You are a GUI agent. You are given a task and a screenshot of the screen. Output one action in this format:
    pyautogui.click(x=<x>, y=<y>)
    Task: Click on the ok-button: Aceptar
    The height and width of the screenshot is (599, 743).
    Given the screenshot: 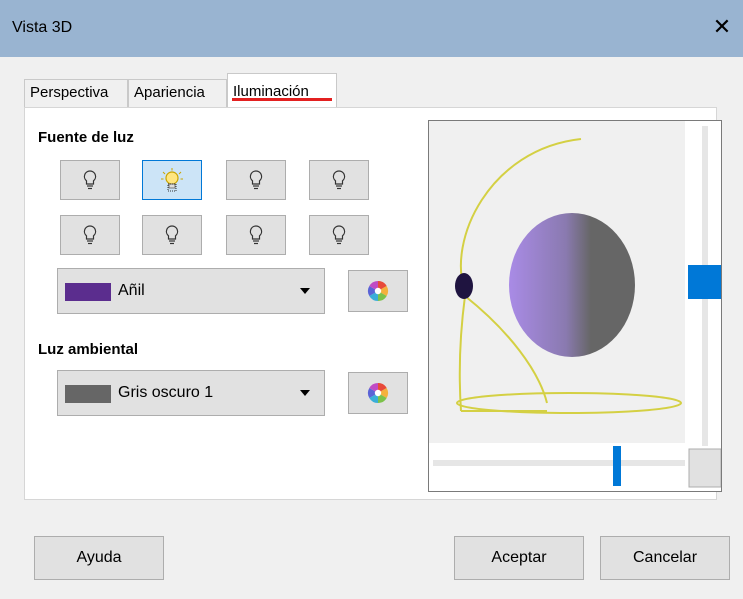 What is the action you would take?
    pyautogui.click(x=519, y=558)
    